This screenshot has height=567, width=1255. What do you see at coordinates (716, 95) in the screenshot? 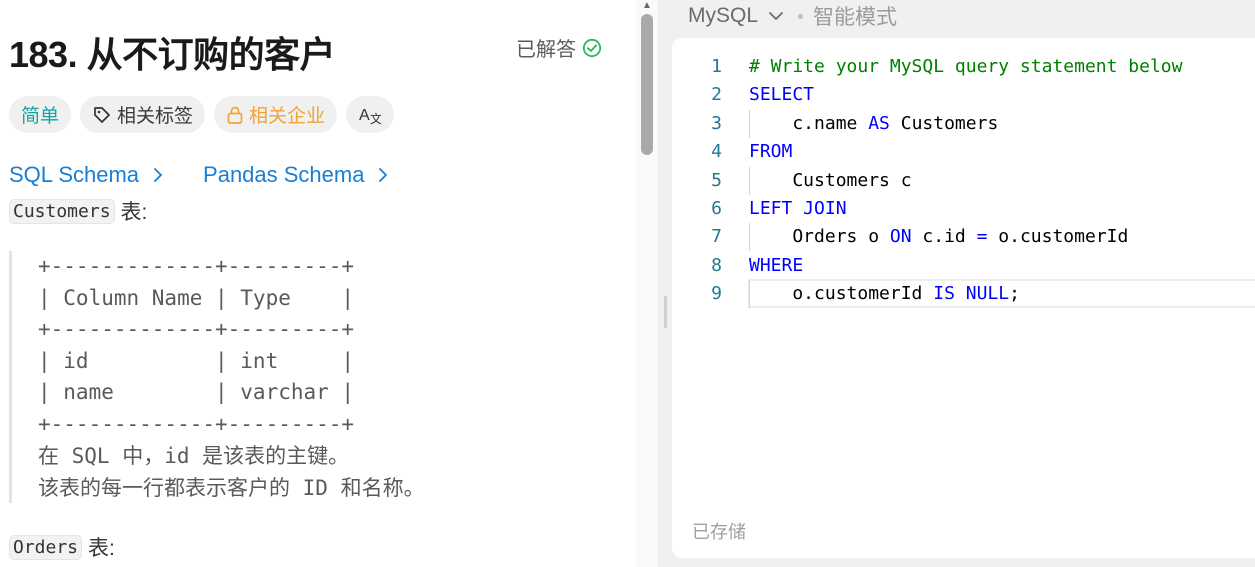
I see `line-number: 2` at bounding box center [716, 95].